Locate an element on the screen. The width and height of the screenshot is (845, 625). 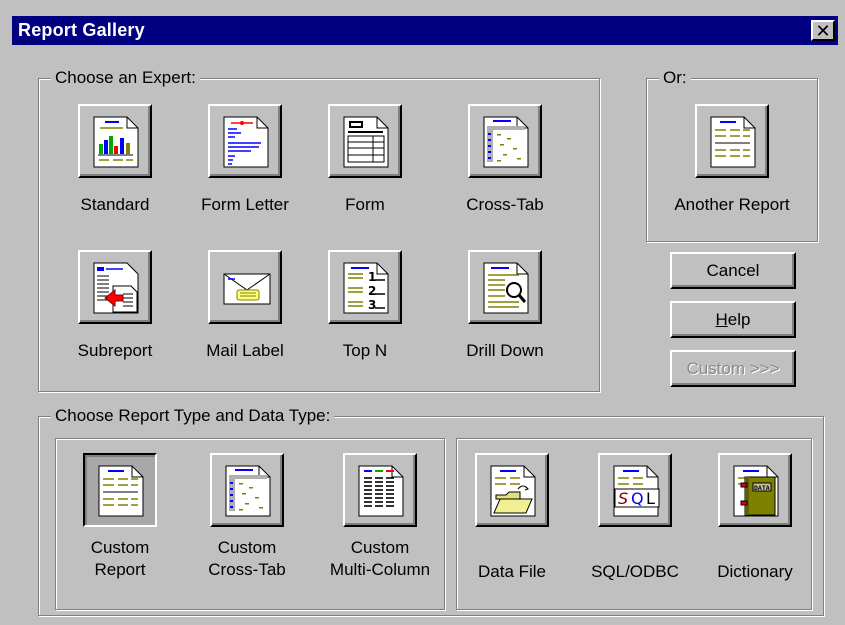
expert-subreport-label: Subreport is located at coordinates (115, 350).